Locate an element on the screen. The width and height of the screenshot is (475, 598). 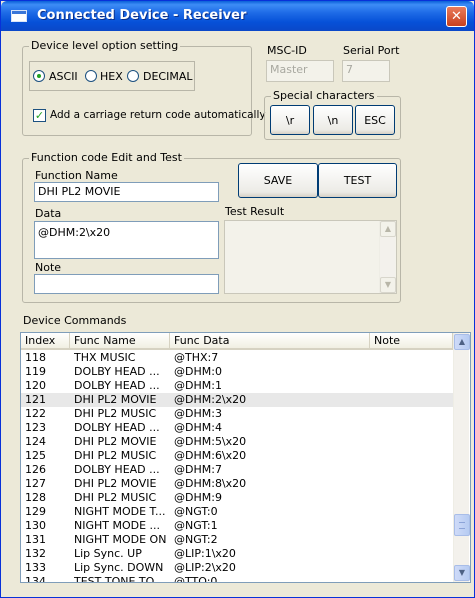
table-row: 133 Lip Sync. DOWN @LIP:2\x20 is located at coordinates (237, 568).